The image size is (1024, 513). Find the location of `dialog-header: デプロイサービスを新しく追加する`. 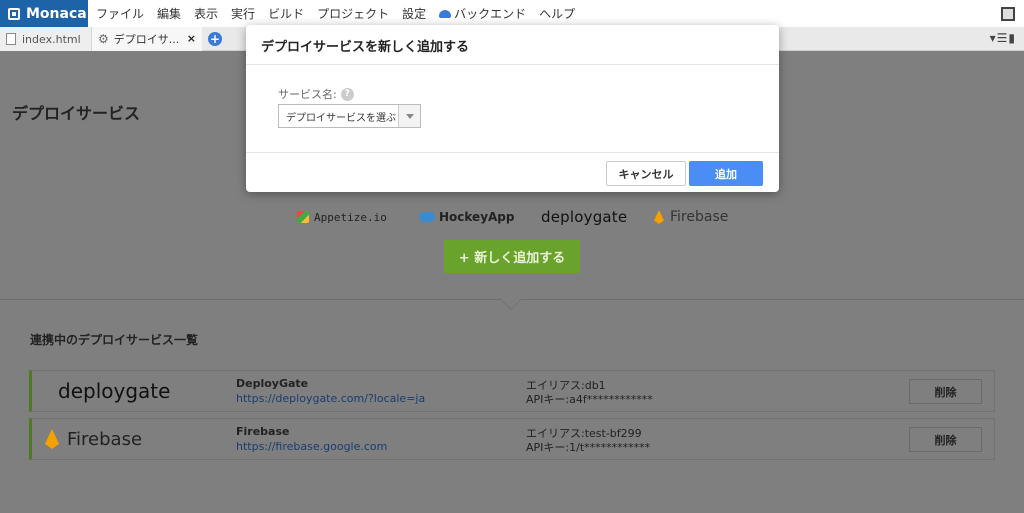

dialog-header: デプロイサービスを新しく追加する is located at coordinates (512, 45).